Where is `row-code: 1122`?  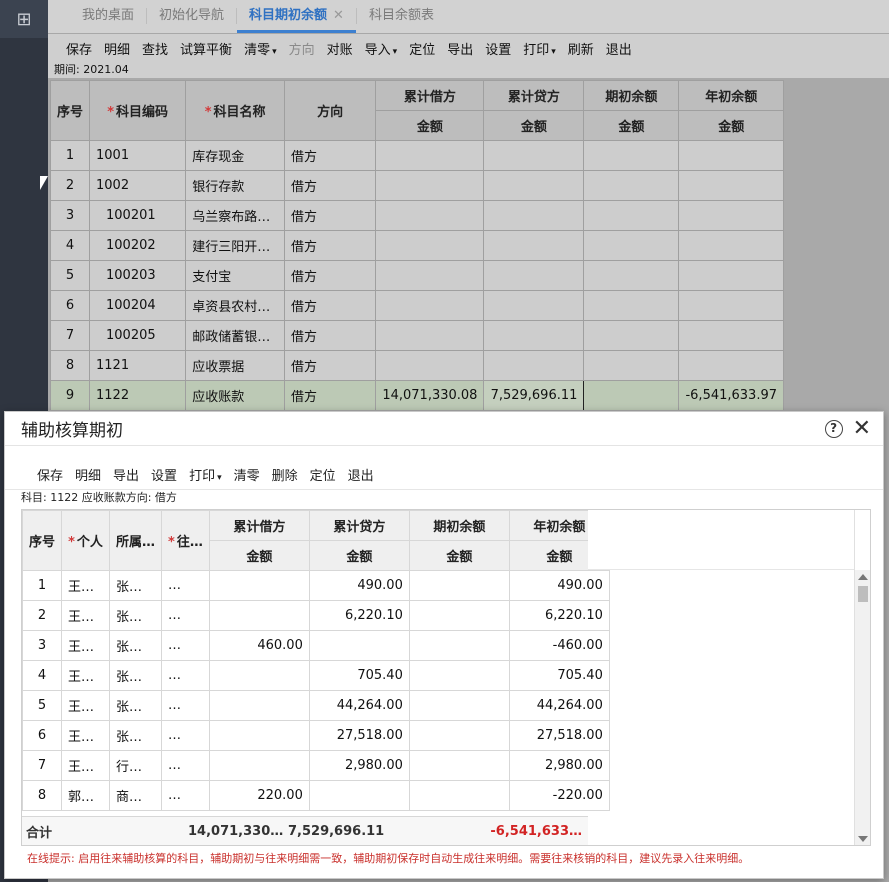 row-code: 1122 is located at coordinates (138, 395).